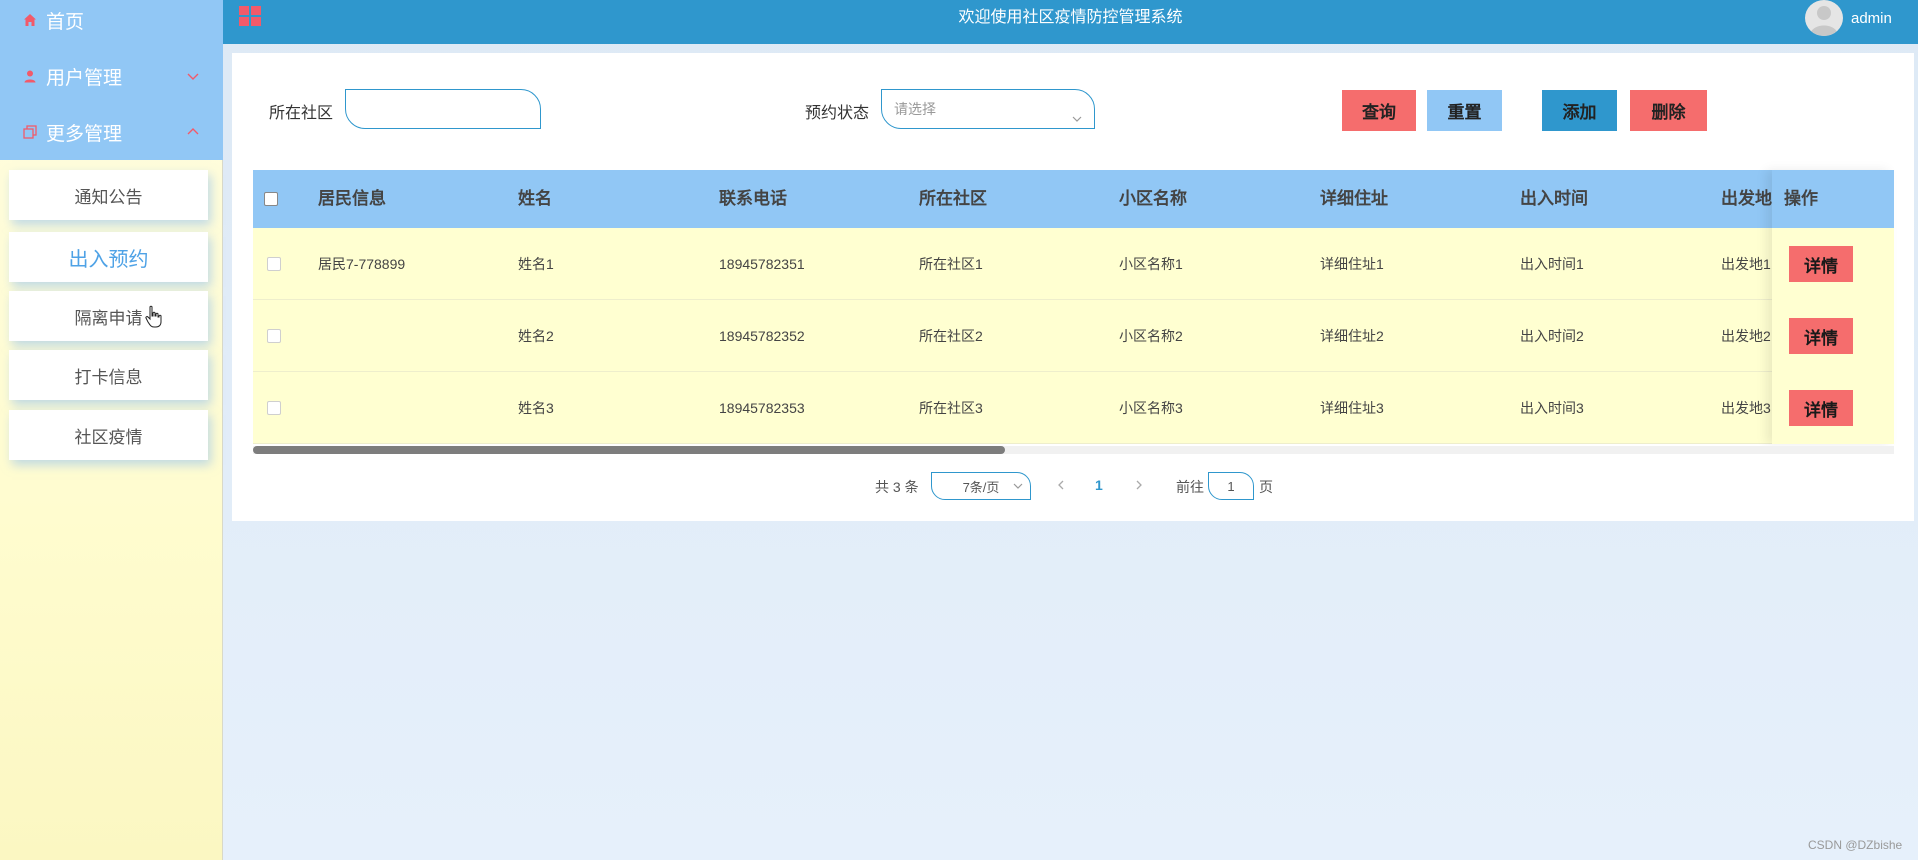 Image resolution: width=1918 pixels, height=860 pixels. I want to click on page-title: 欢迎使用社区疫情防控管理系统, so click(1070, 17).